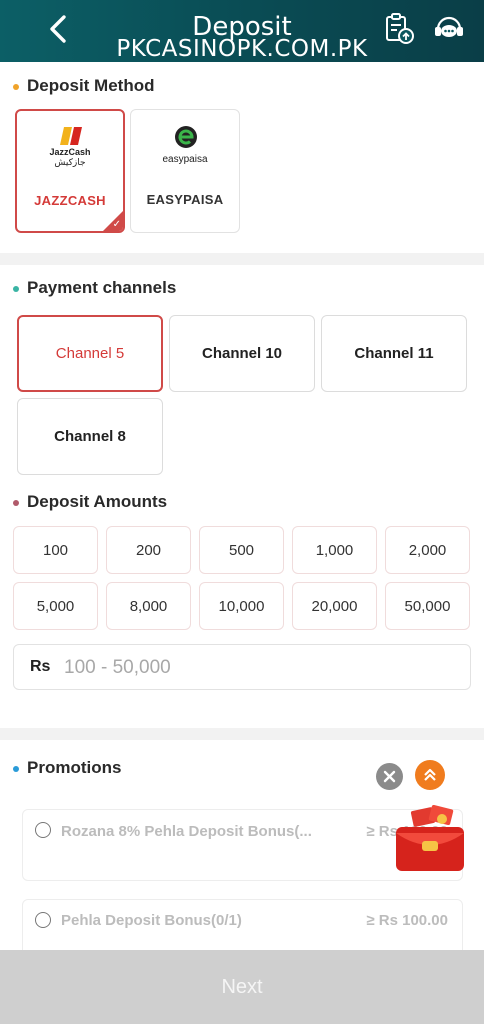 This screenshot has width=484, height=1024. Describe the element at coordinates (185, 159) in the screenshot. I see `easypaisa-logo-text: easypaisa` at that location.